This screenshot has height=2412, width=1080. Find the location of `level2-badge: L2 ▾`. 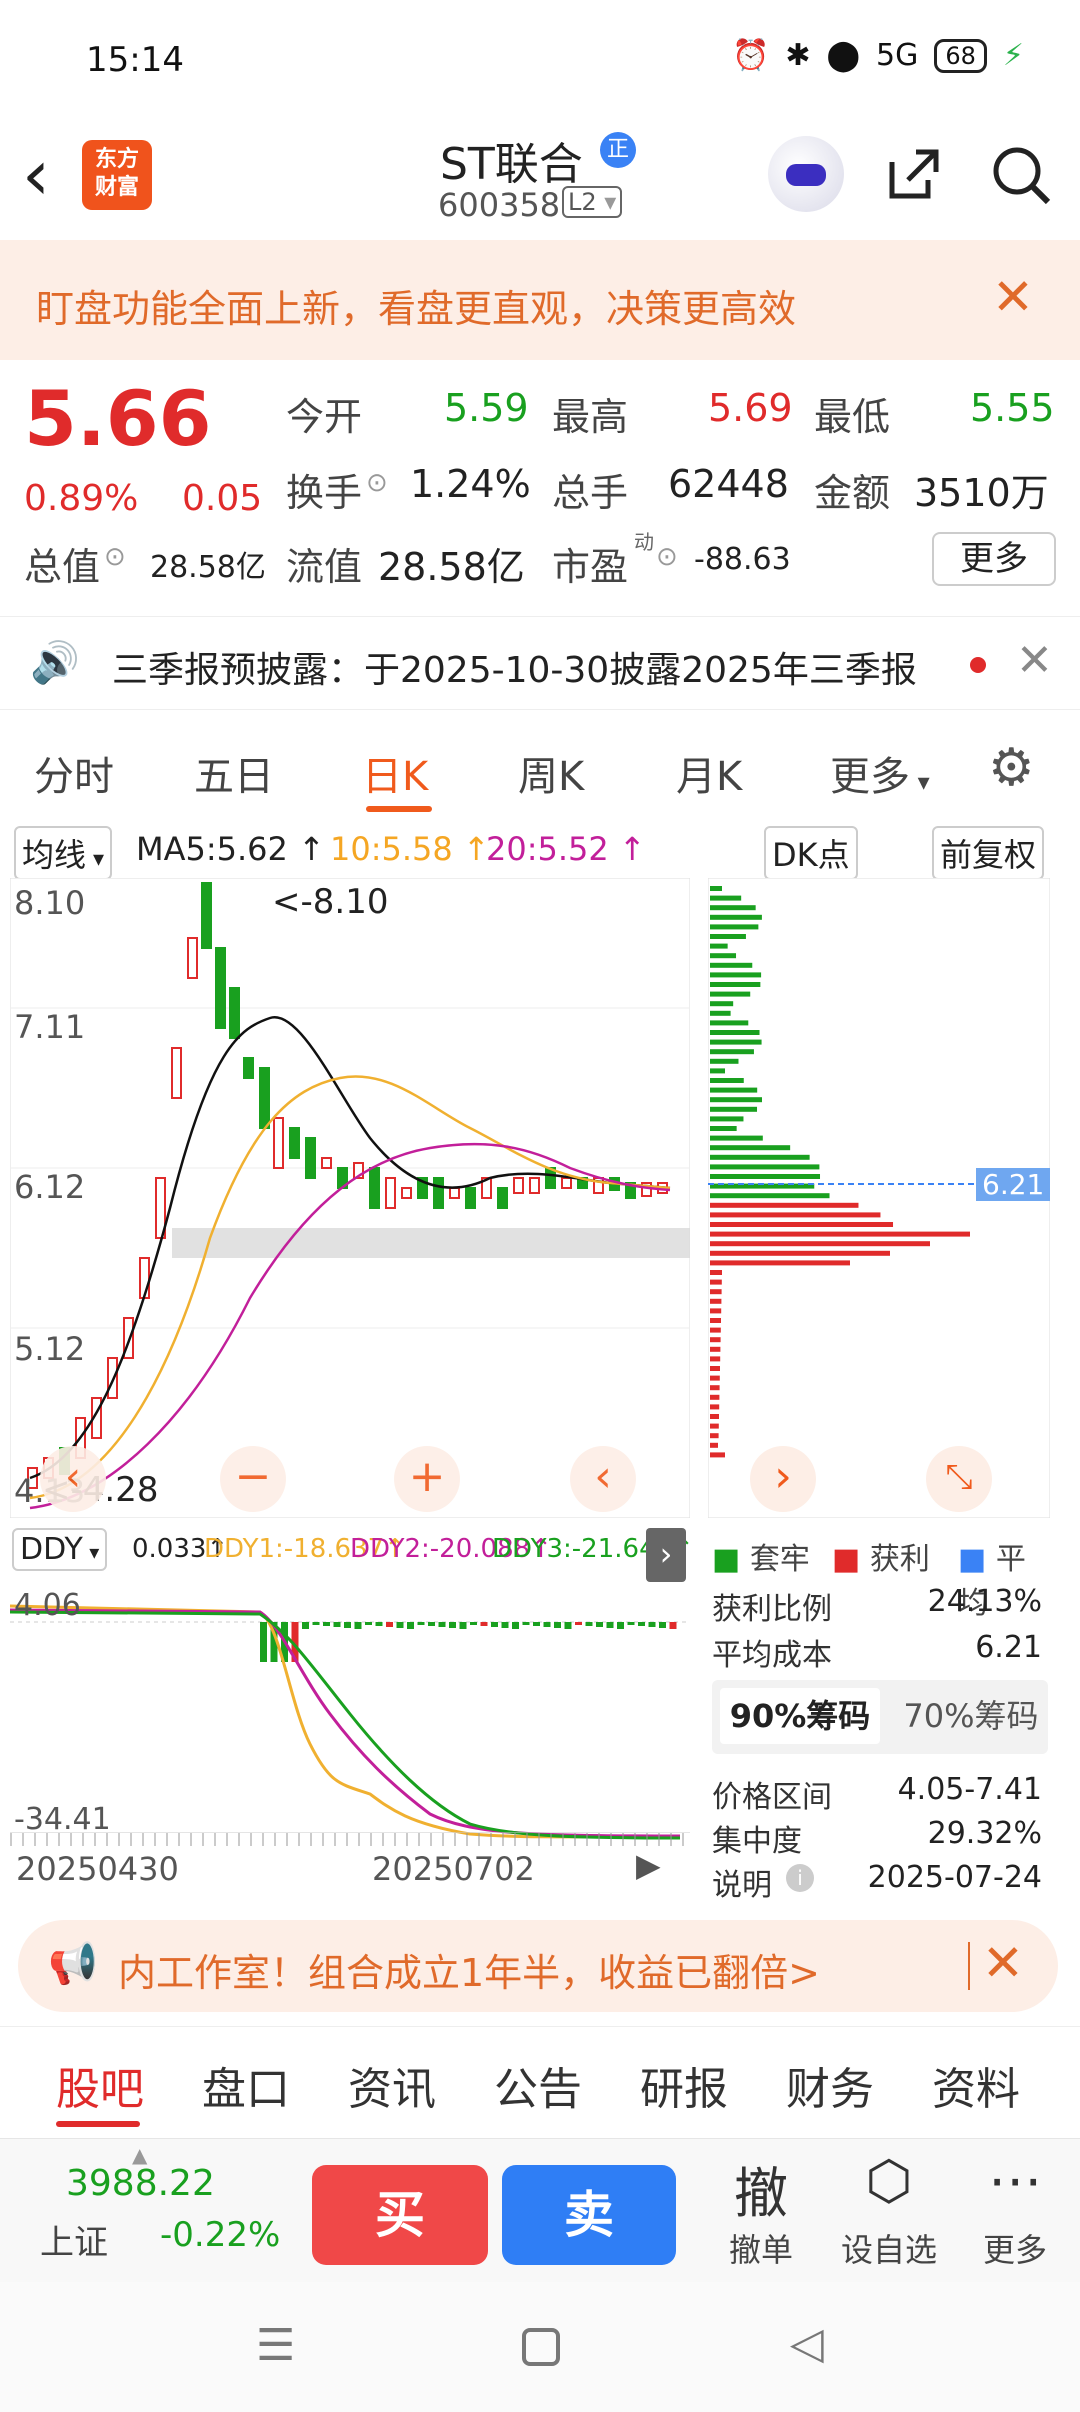

level2-badge: L2 ▾ is located at coordinates (592, 202).